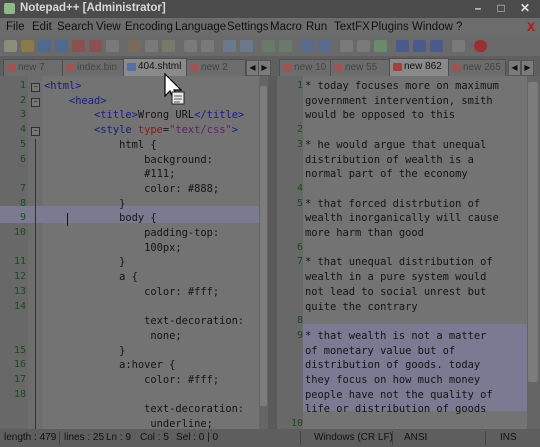  I want to click on code-line: html {, so click(100, 145).